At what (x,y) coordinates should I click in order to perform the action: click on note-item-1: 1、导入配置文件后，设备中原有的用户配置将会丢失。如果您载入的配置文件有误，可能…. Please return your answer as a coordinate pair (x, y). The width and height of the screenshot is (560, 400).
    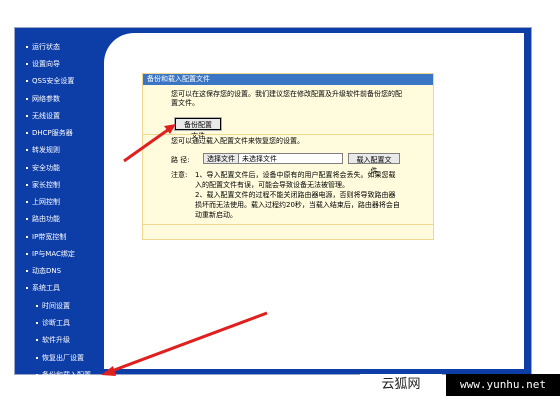
    Looking at the image, I should click on (295, 180).